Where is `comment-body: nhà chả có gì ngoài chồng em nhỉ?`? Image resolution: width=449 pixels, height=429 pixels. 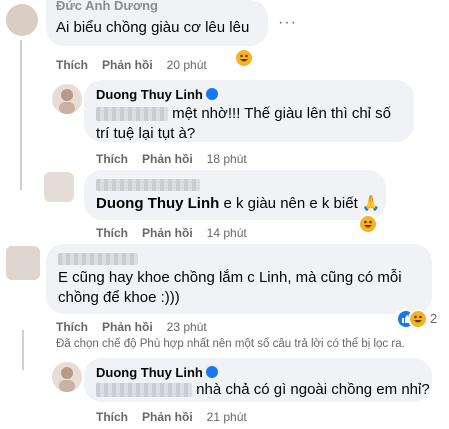 comment-body: nhà chả có gì ngoài chồng em nhỉ? is located at coordinates (263, 390).